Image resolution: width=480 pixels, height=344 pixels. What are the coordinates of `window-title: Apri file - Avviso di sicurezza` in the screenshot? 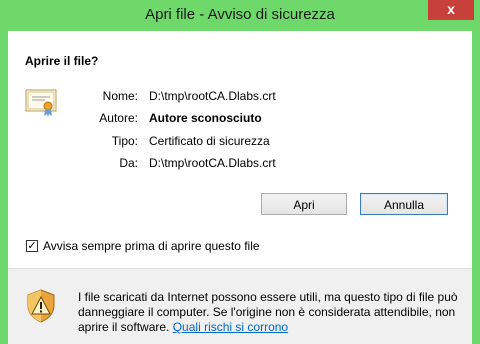 It's located at (240, 14).